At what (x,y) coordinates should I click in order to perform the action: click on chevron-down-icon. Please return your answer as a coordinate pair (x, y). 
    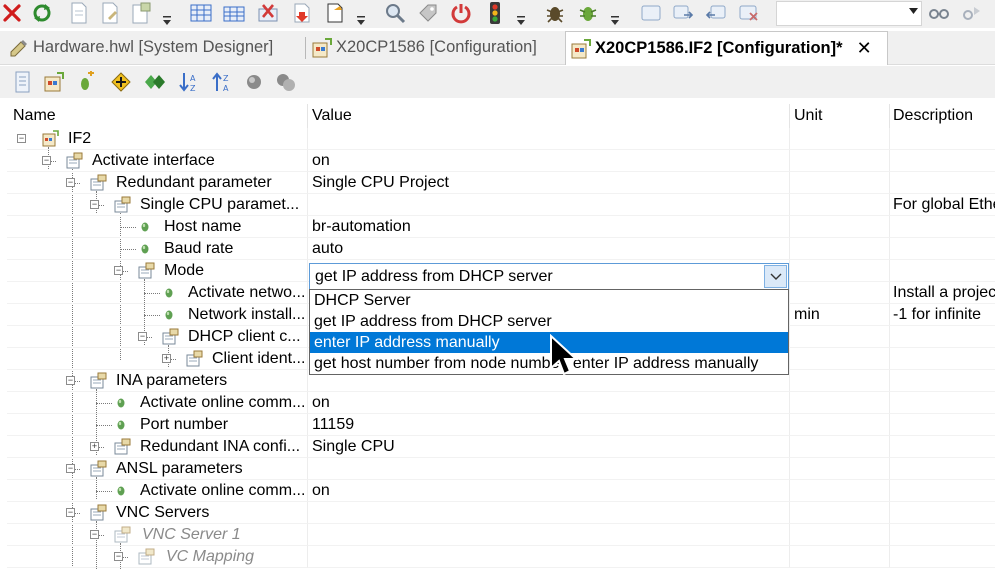
    Looking at the image, I should click on (775, 276).